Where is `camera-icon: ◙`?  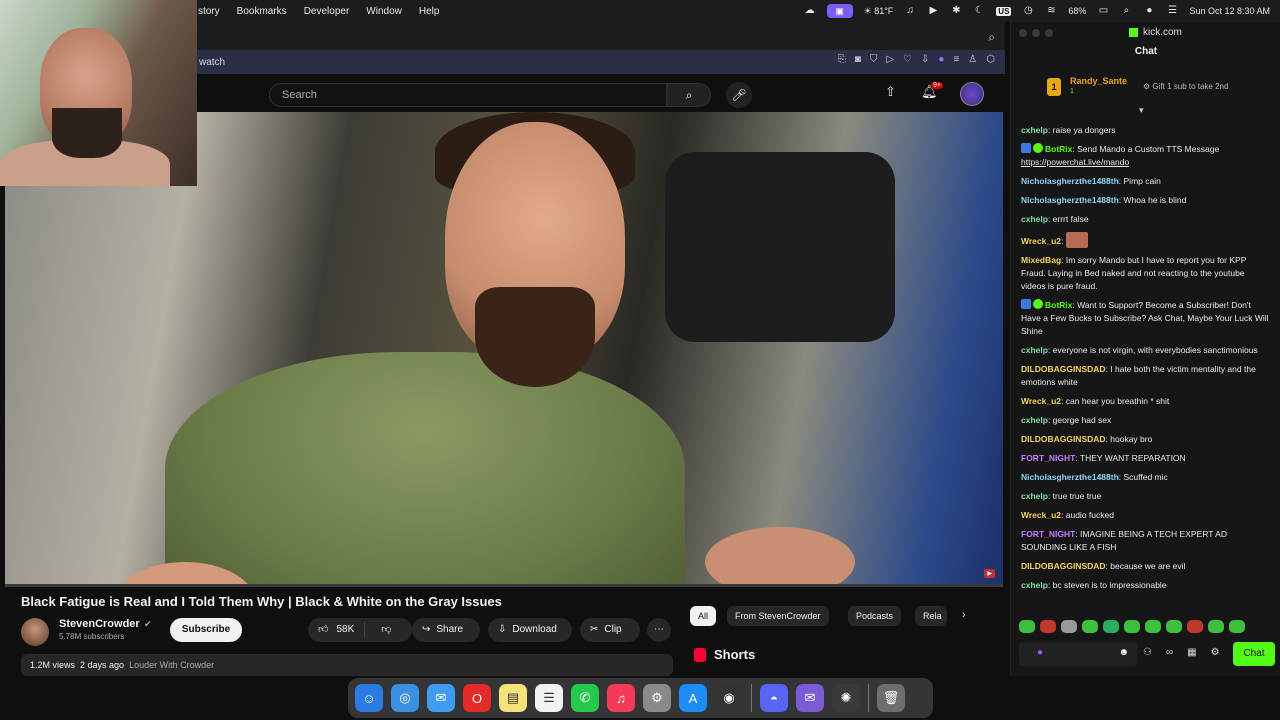
camera-icon: ◙ is located at coordinates (858, 59).